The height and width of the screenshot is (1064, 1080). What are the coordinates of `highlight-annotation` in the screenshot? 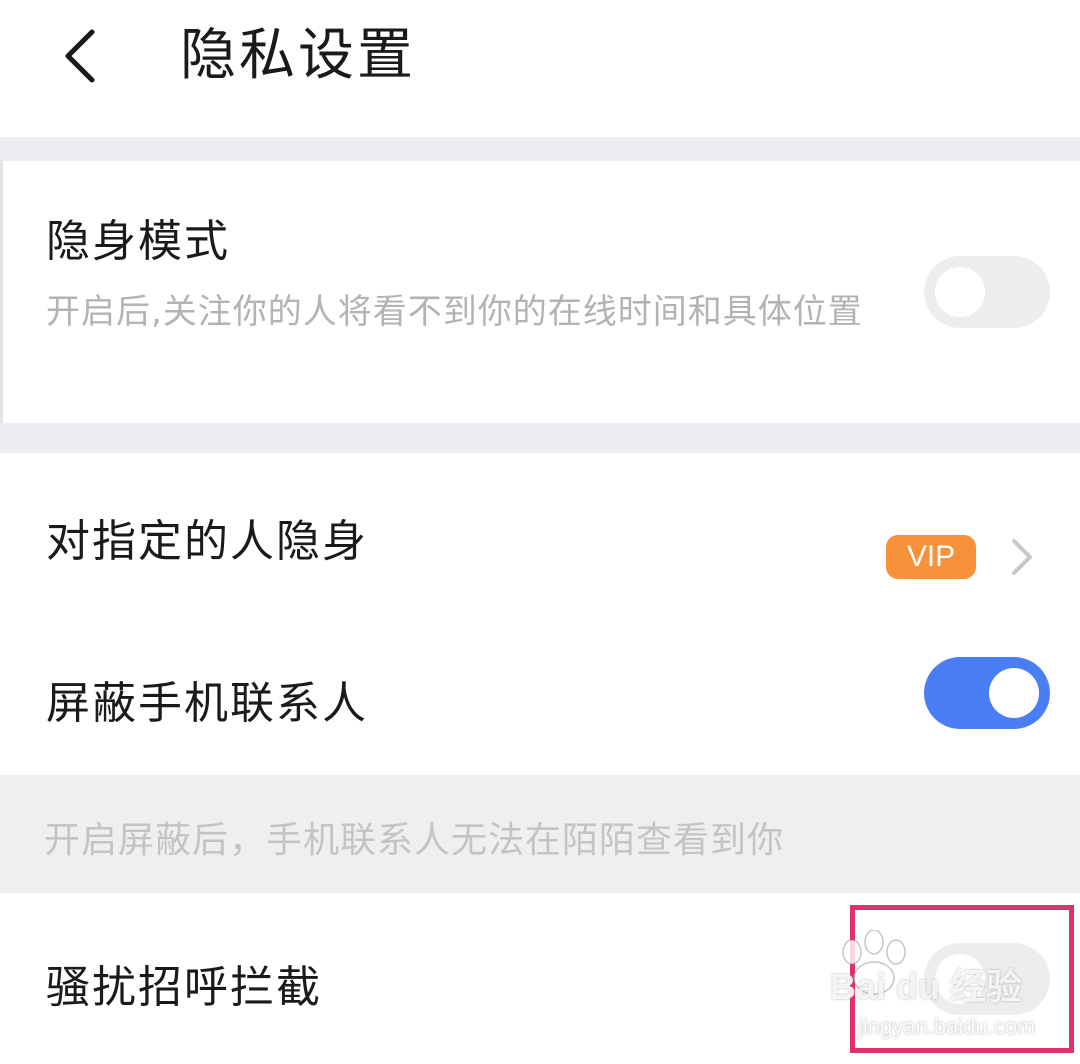 It's located at (962, 979).